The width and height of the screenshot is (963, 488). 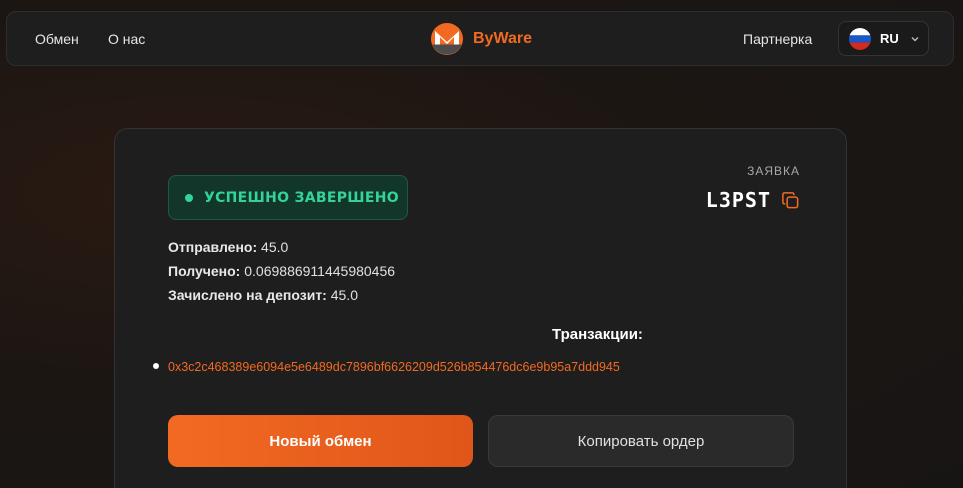 What do you see at coordinates (320, 441) in the screenshot?
I see `new-exchange-button: Новый обмен` at bounding box center [320, 441].